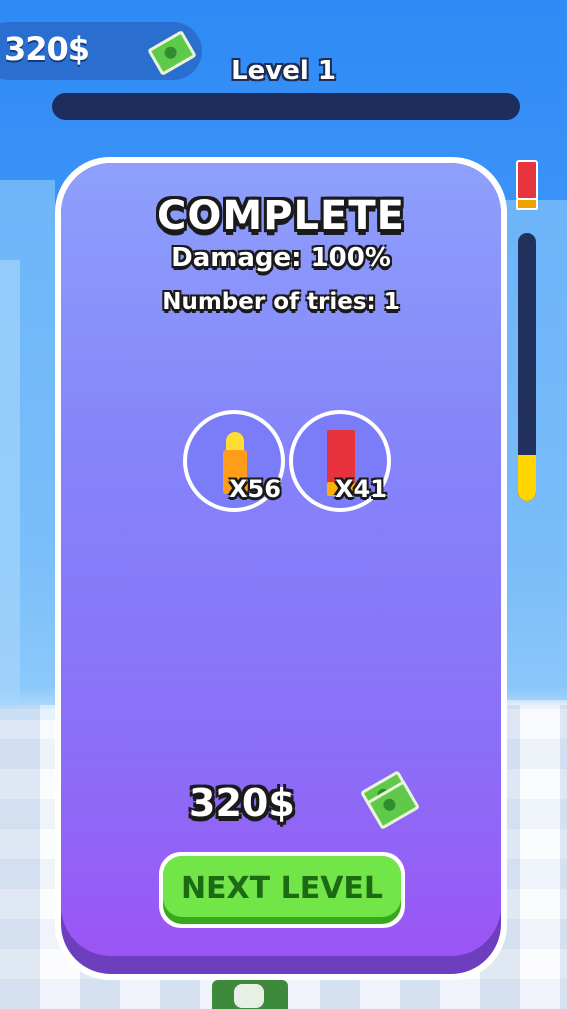  I want to click on bullet-count: X56, so click(255, 489).